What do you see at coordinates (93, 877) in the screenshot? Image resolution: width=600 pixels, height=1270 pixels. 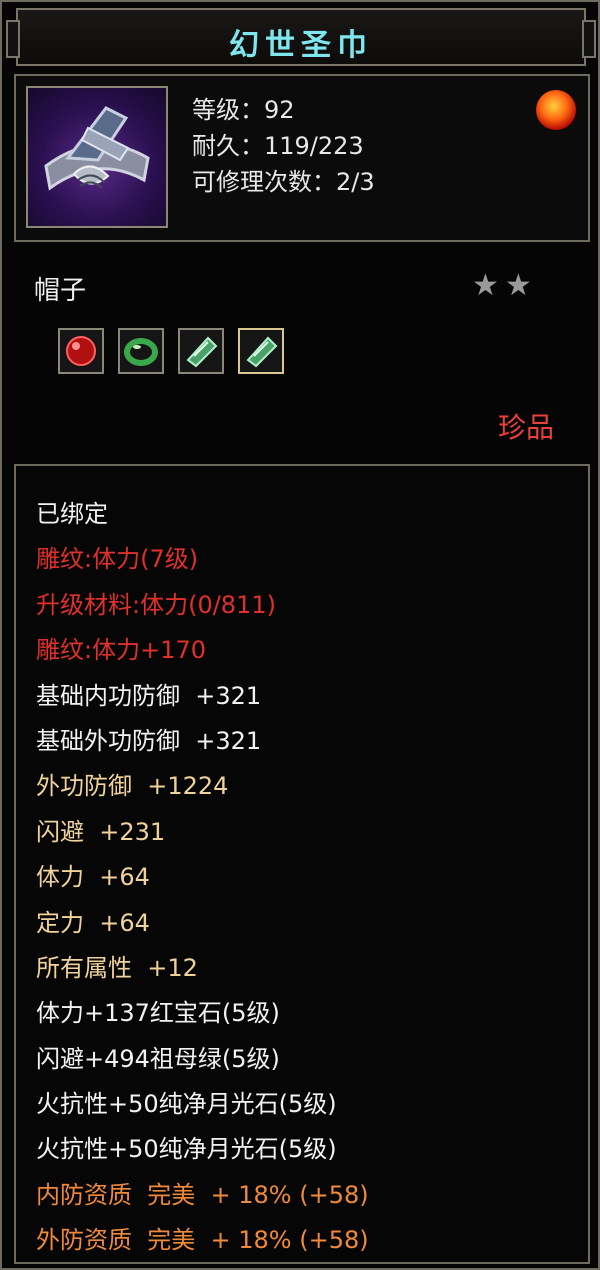 I see `attribute-row: 体力 +64` at bounding box center [93, 877].